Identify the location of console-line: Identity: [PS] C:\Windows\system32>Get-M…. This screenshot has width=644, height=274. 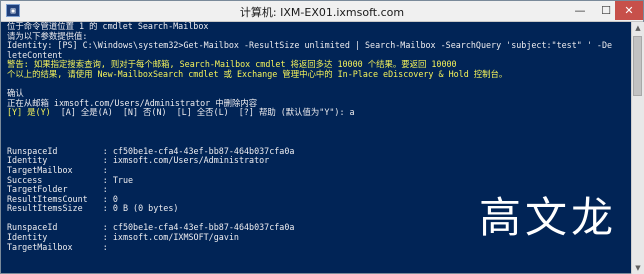
(310, 45).